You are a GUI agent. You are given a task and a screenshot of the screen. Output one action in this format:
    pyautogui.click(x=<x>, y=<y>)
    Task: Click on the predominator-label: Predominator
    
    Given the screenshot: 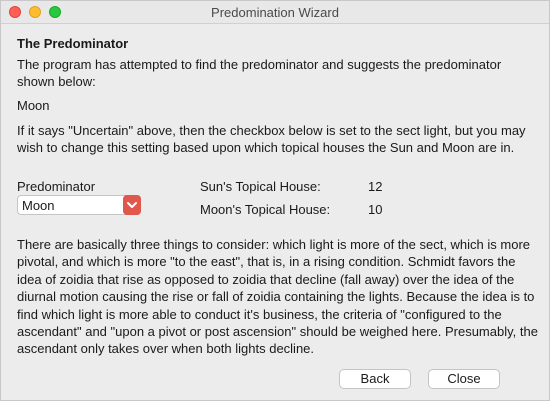 What is the action you would take?
    pyautogui.click(x=56, y=186)
    